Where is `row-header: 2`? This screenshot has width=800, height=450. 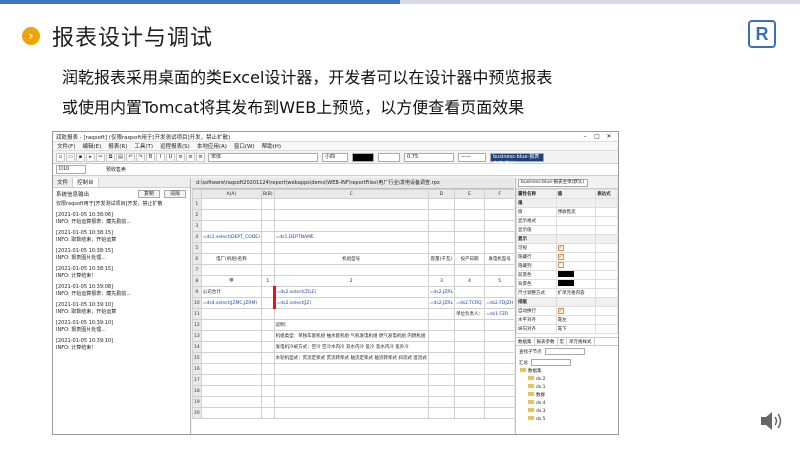 row-header: 2 is located at coordinates (197, 215).